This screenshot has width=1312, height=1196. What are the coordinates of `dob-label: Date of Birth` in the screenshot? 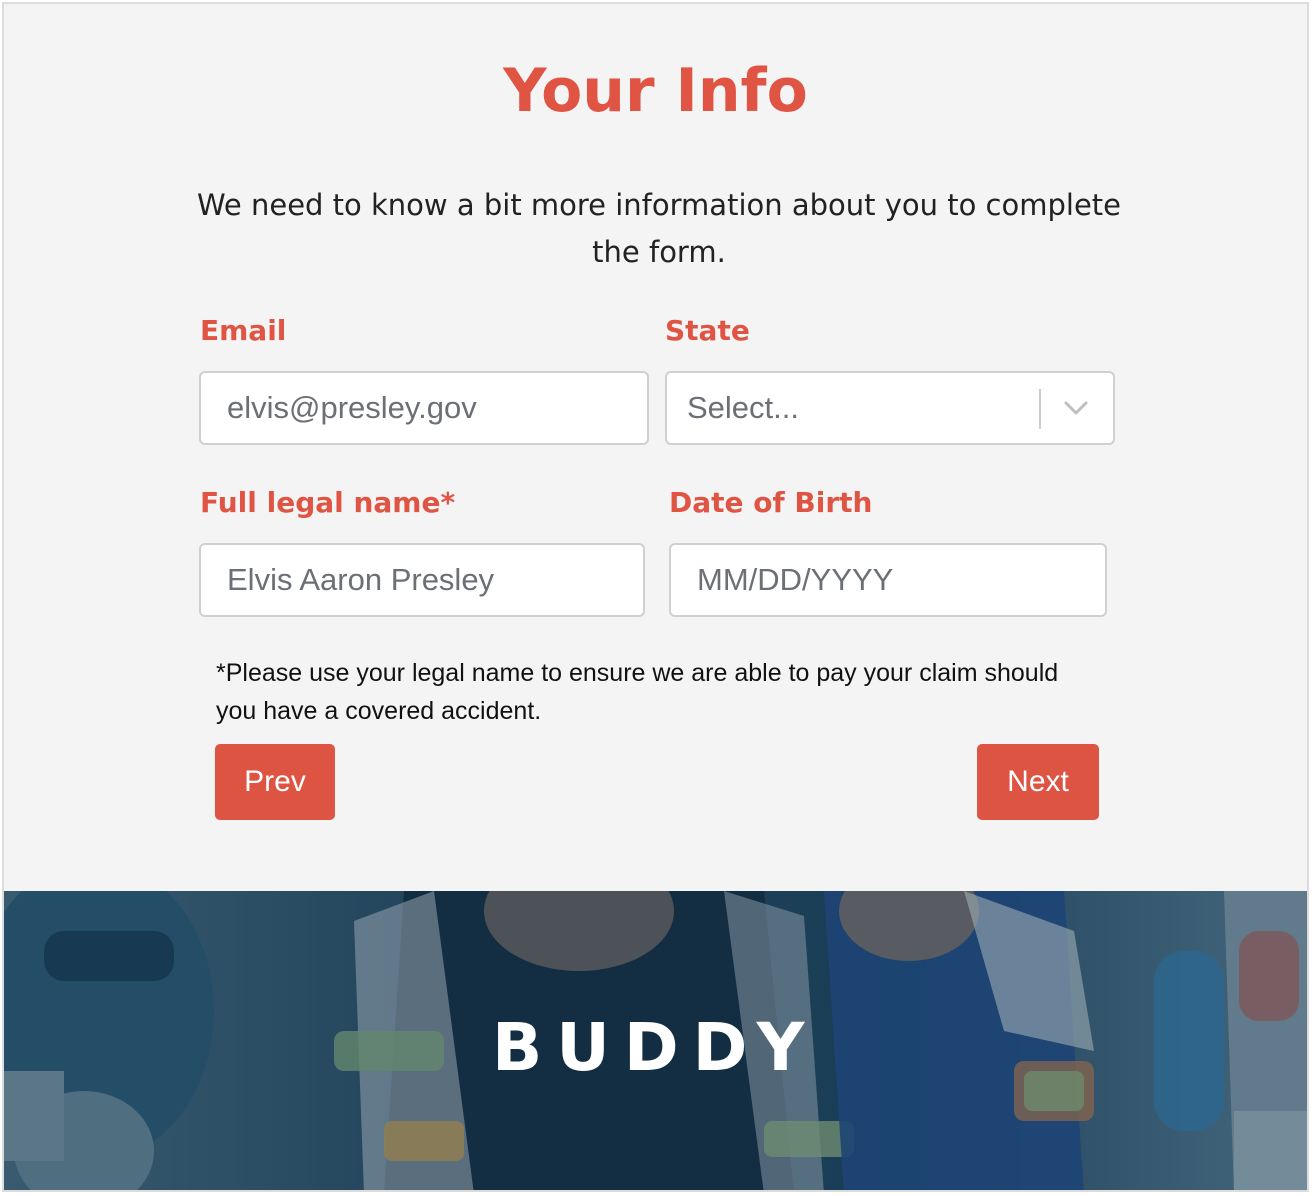 It's located at (771, 502).